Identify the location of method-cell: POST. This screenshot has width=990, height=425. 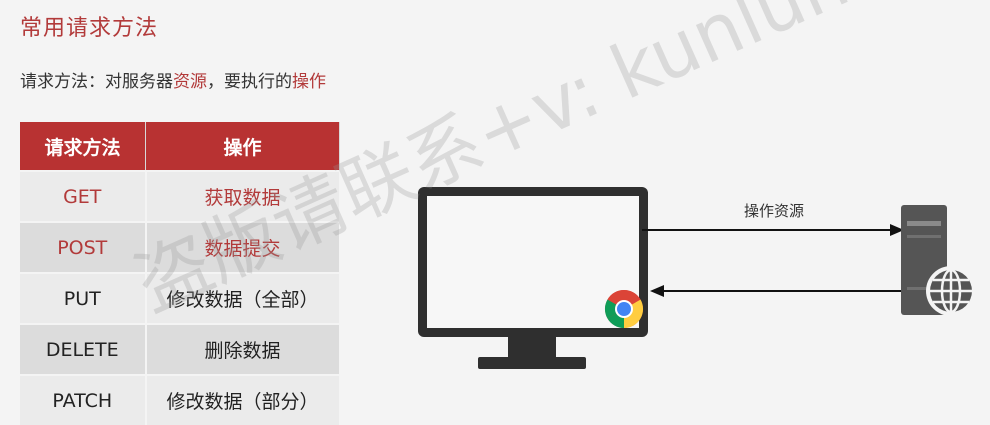
(83, 247).